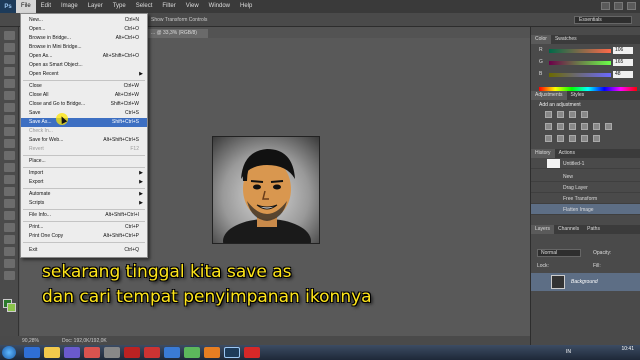  Describe the element at coordinates (9, 191) in the screenshot. I see `dodge-tool-icon` at that location.